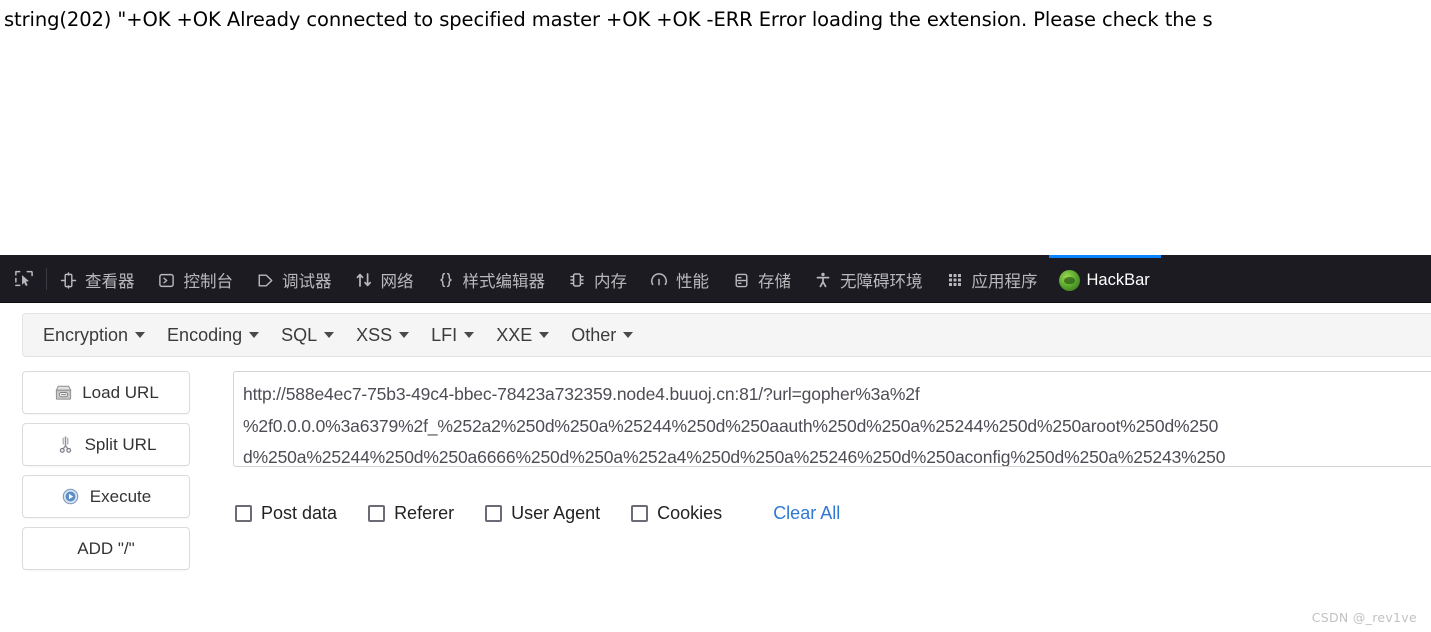  I want to click on option-cookies: Cookies, so click(676, 513).